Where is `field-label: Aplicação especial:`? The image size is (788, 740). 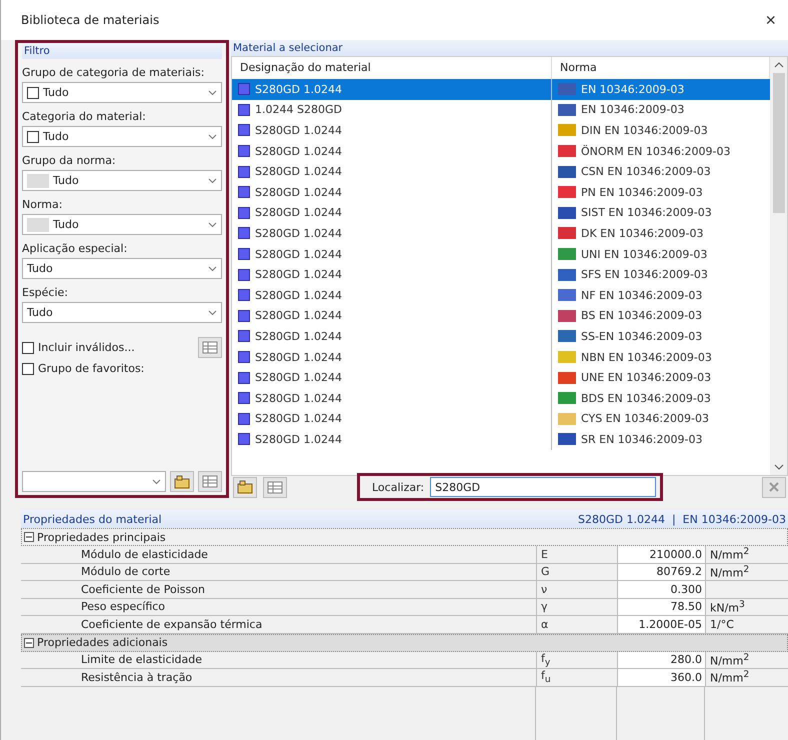
field-label: Aplicação especial: is located at coordinates (75, 248).